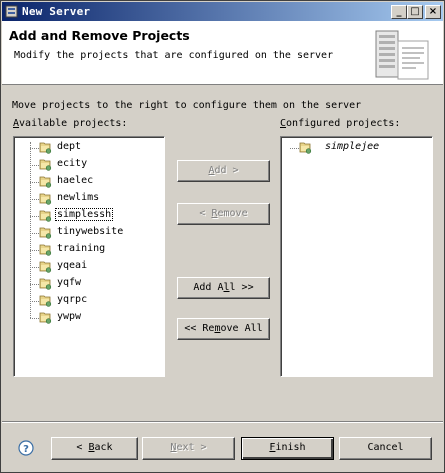 Image resolution: width=445 pixels, height=473 pixels. Describe the element at coordinates (84, 214) in the screenshot. I see `available-project-label: simplessh` at that location.